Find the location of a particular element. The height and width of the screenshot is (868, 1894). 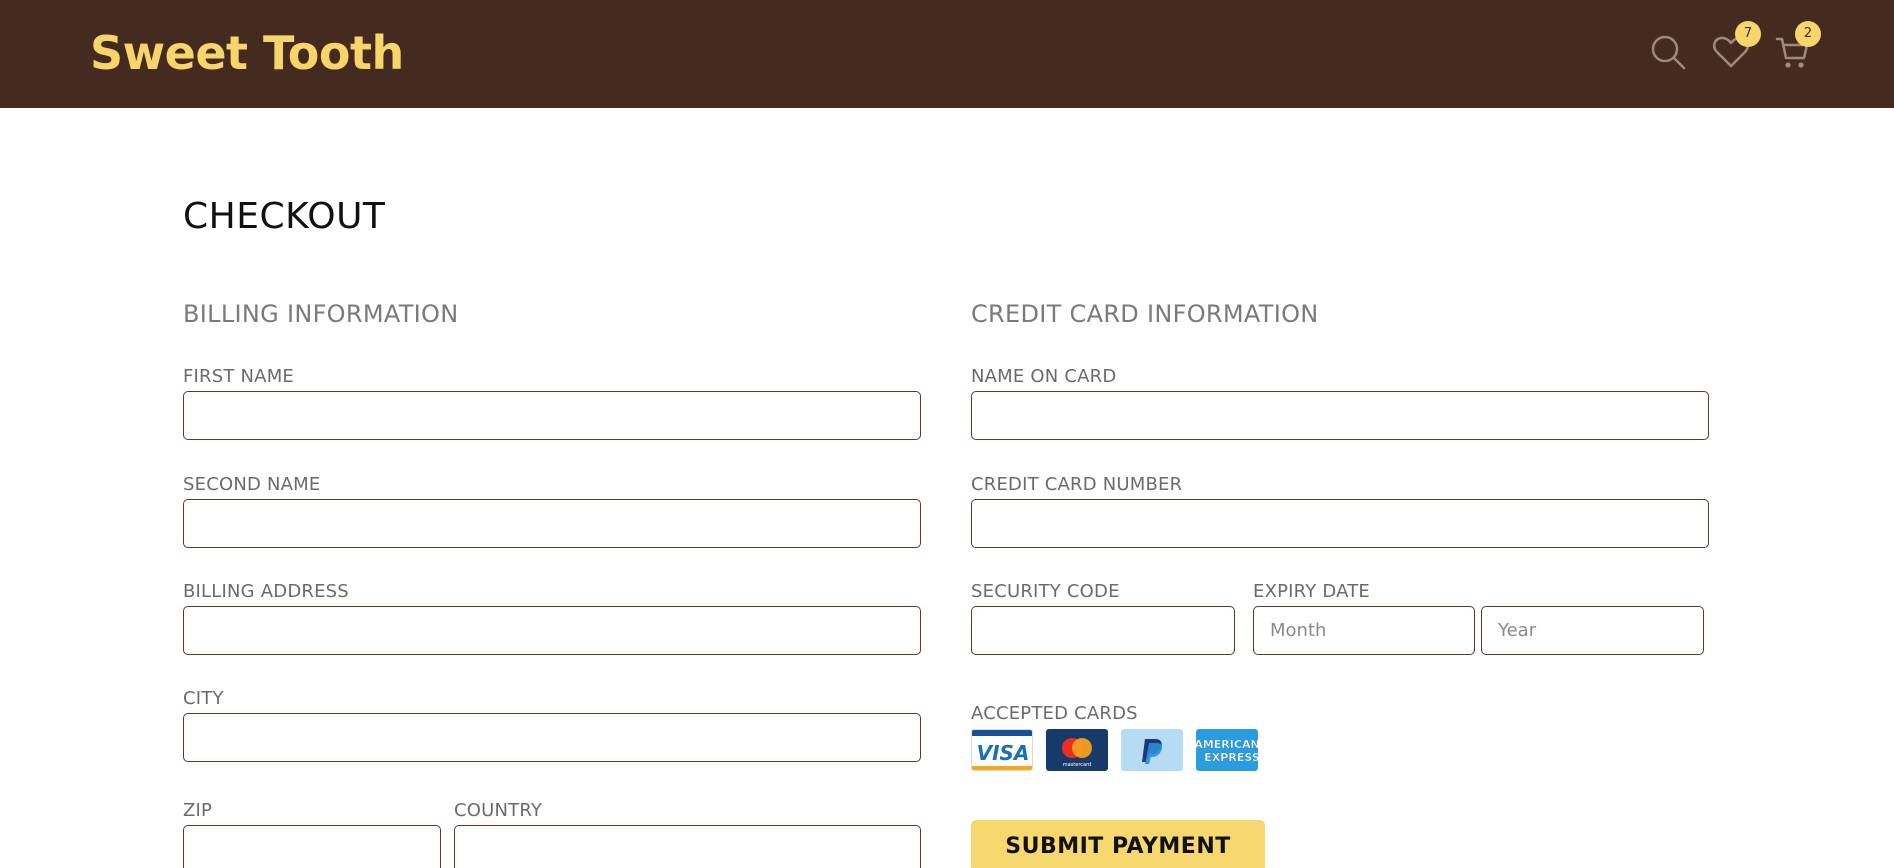

billing-address-field is located at coordinates (552, 630).